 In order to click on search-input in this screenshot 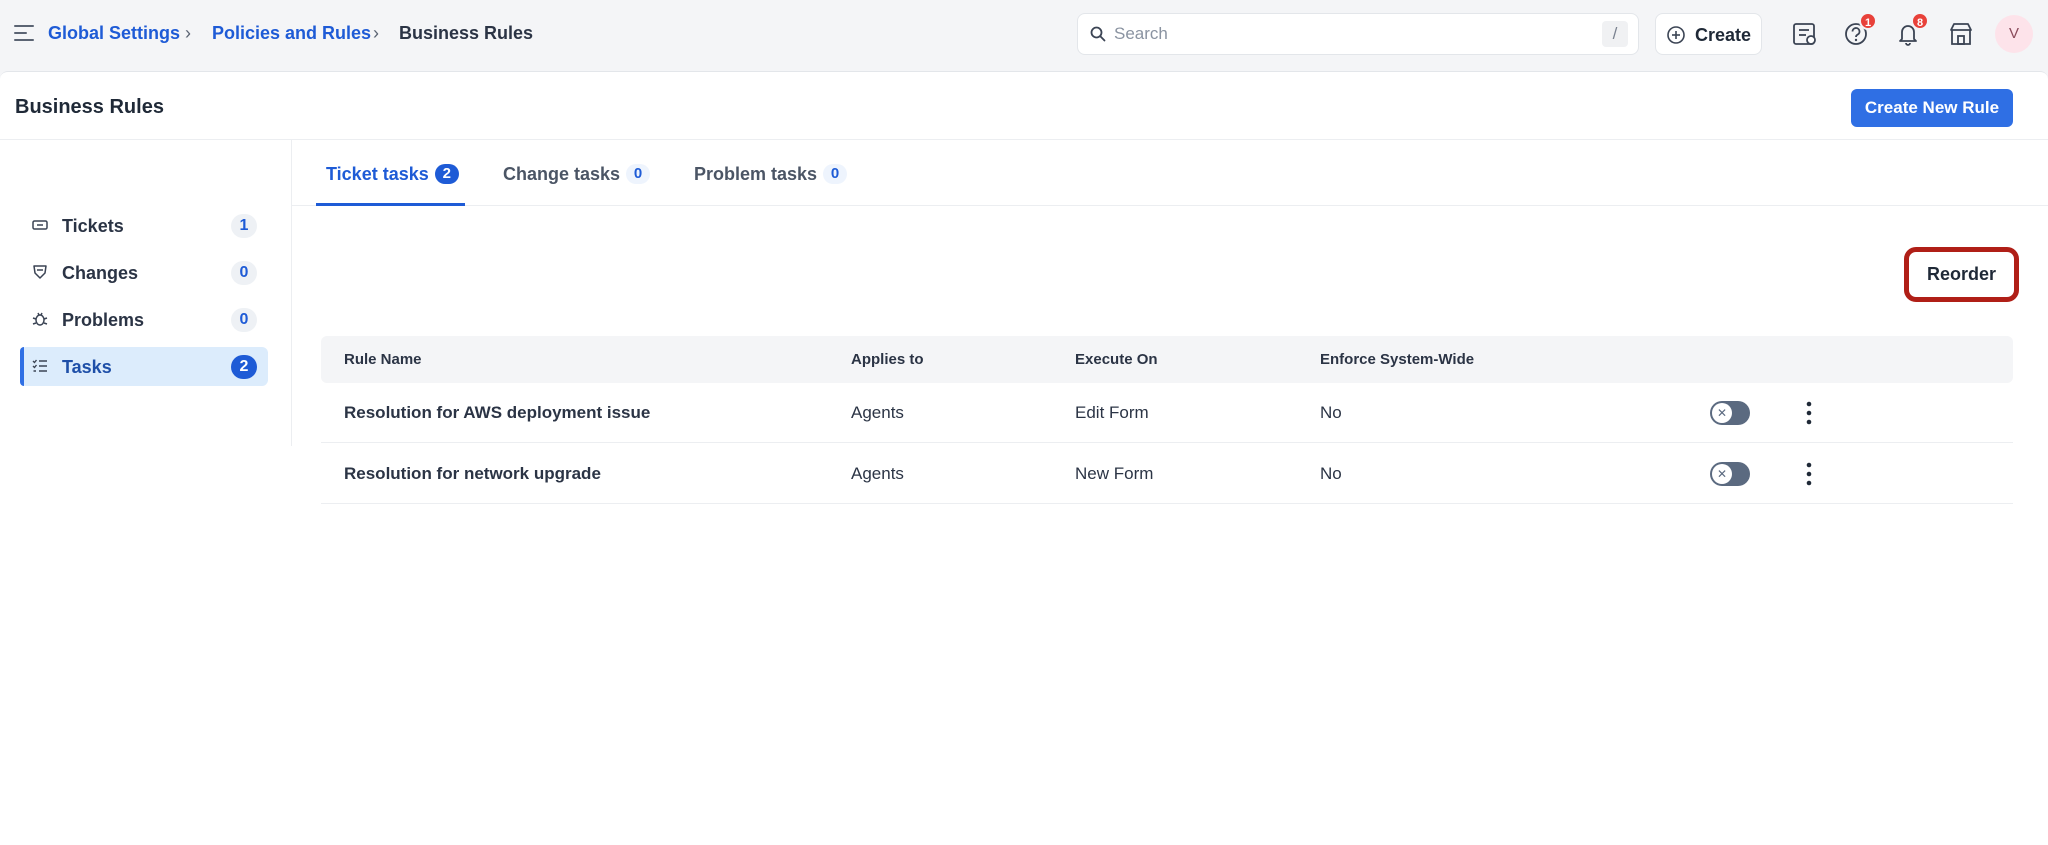, I will do `click(1344, 34)`.